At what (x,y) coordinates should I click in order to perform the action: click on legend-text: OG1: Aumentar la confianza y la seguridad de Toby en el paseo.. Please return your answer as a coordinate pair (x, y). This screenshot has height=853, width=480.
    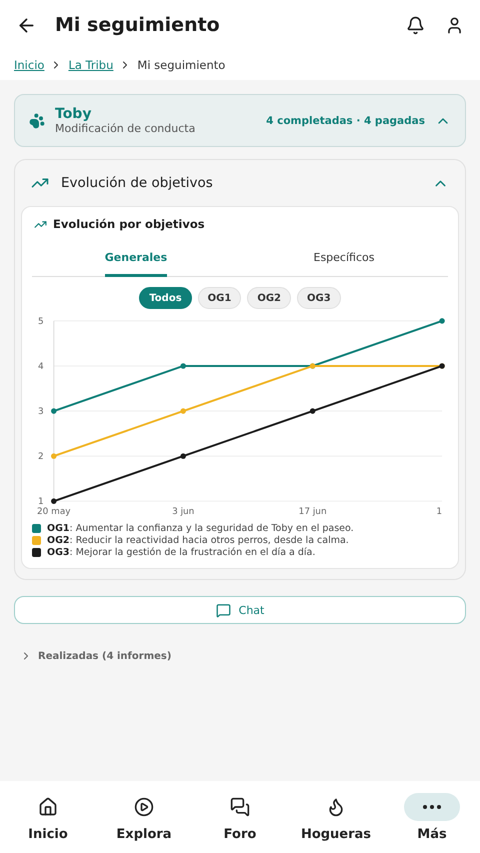
    Looking at the image, I should click on (200, 528).